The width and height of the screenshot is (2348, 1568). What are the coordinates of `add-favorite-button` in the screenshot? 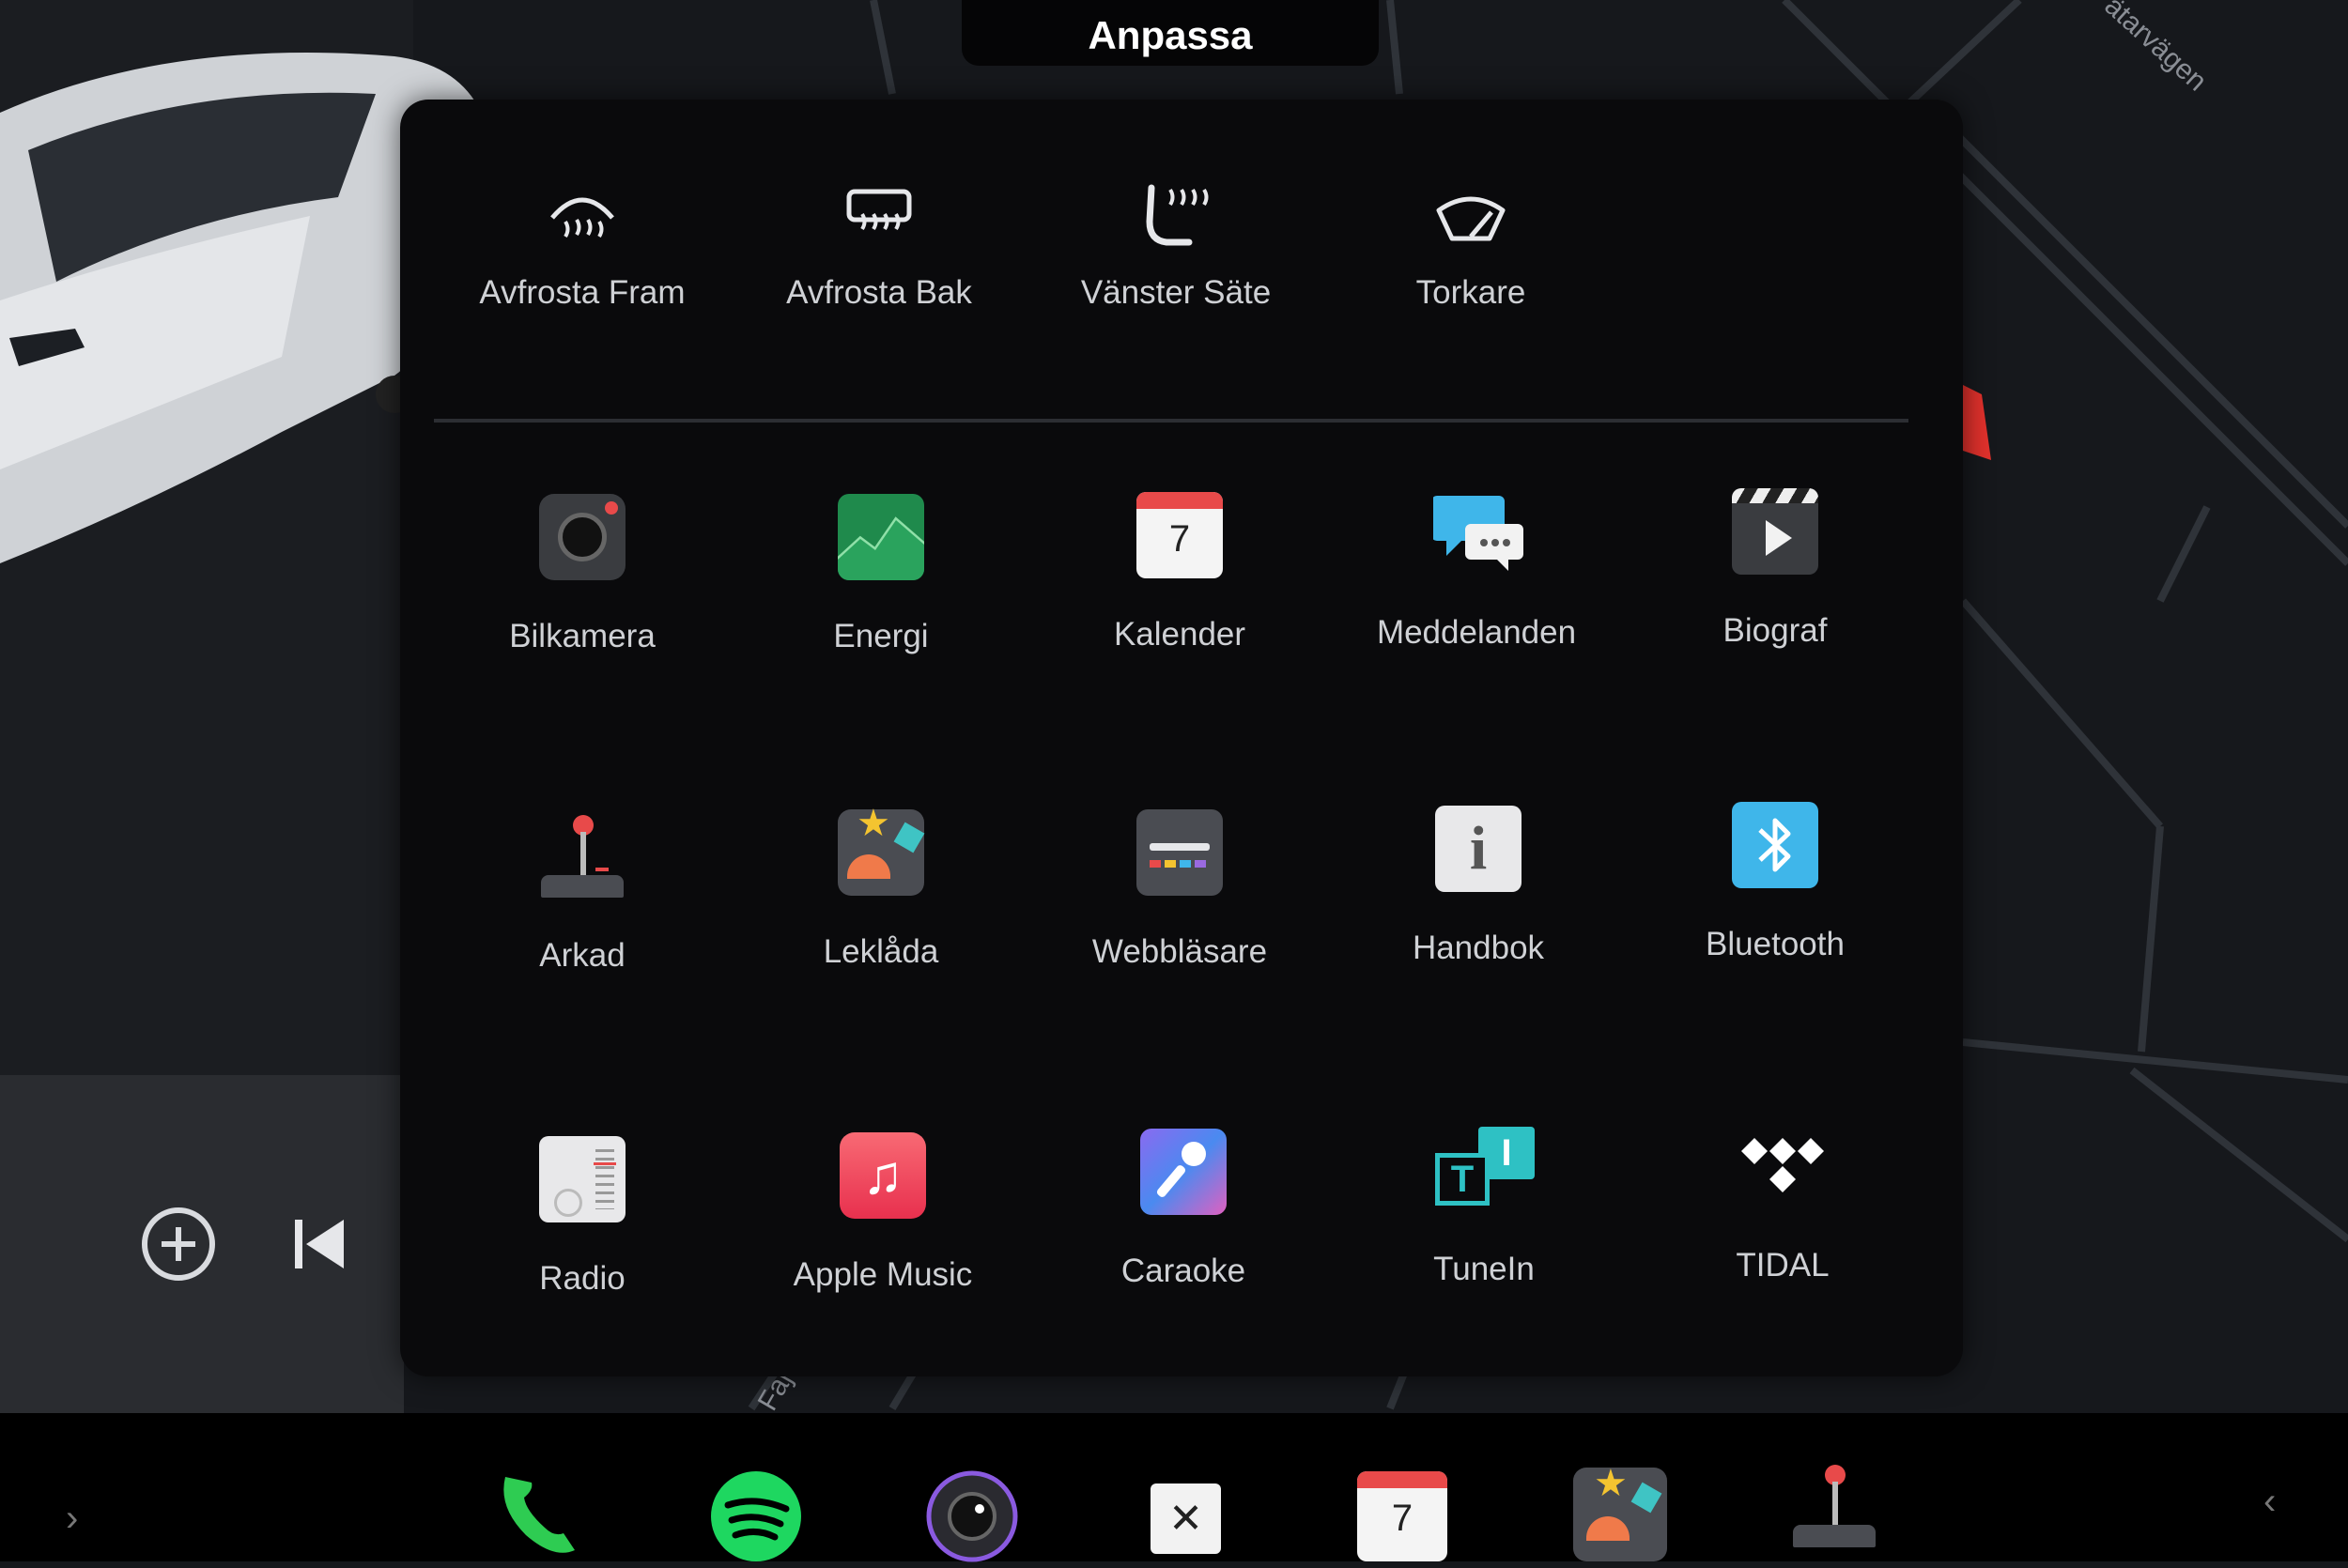 It's located at (179, 1245).